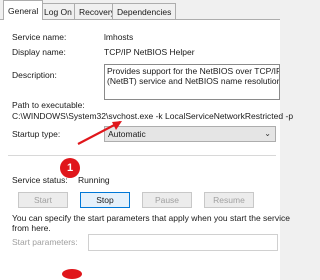  What do you see at coordinates (92, 200) in the screenshot?
I see `annotation-arrow` at bounding box center [92, 200].